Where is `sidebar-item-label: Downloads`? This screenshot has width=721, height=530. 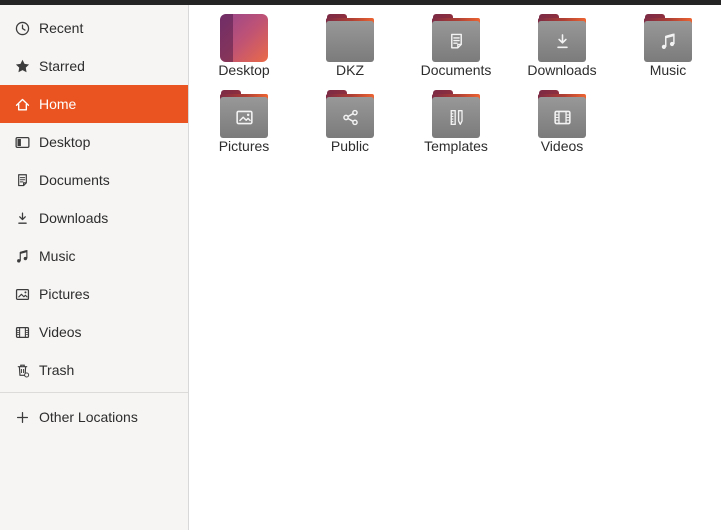 sidebar-item-label: Downloads is located at coordinates (74, 218).